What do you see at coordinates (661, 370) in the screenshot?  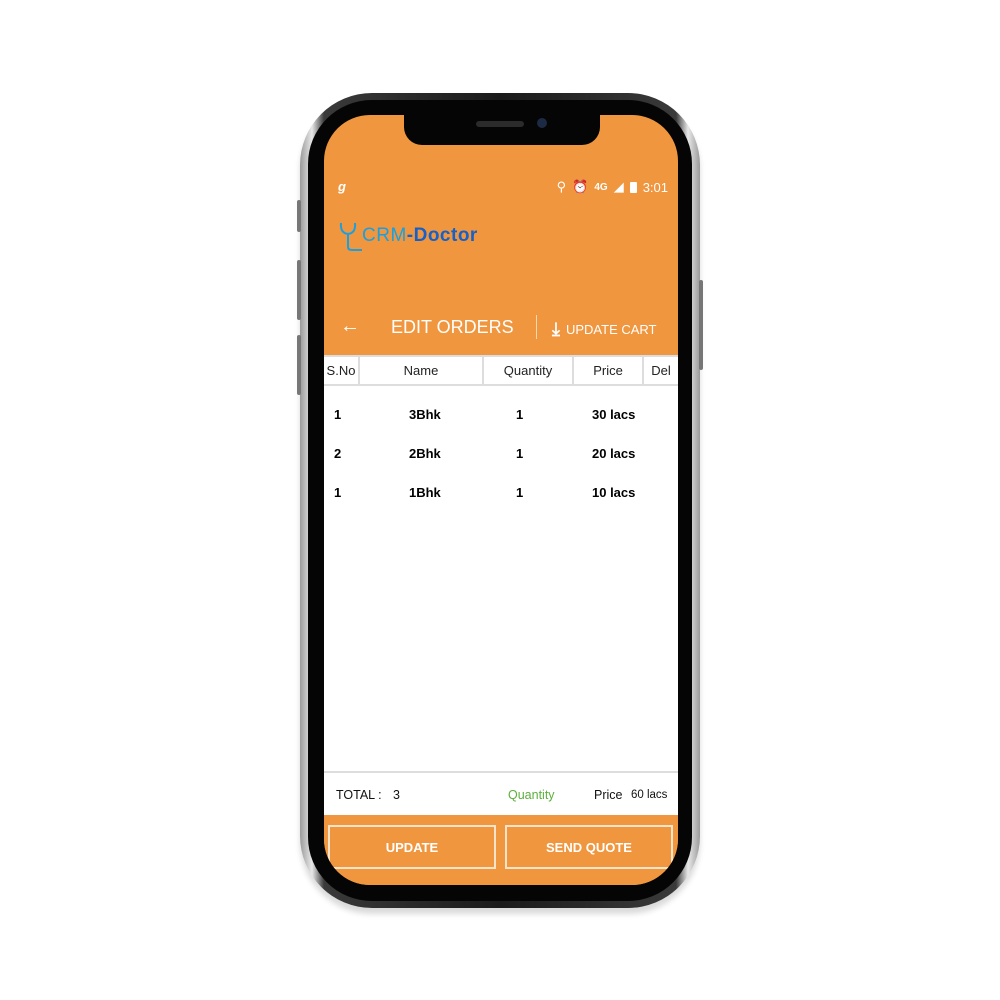 I see `column-header-del: Del` at bounding box center [661, 370].